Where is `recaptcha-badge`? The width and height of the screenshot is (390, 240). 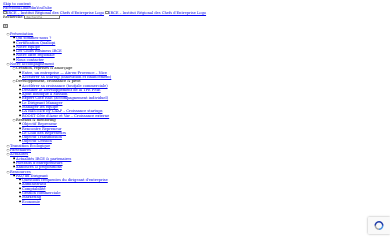 recaptcha-badge is located at coordinates (379, 225).